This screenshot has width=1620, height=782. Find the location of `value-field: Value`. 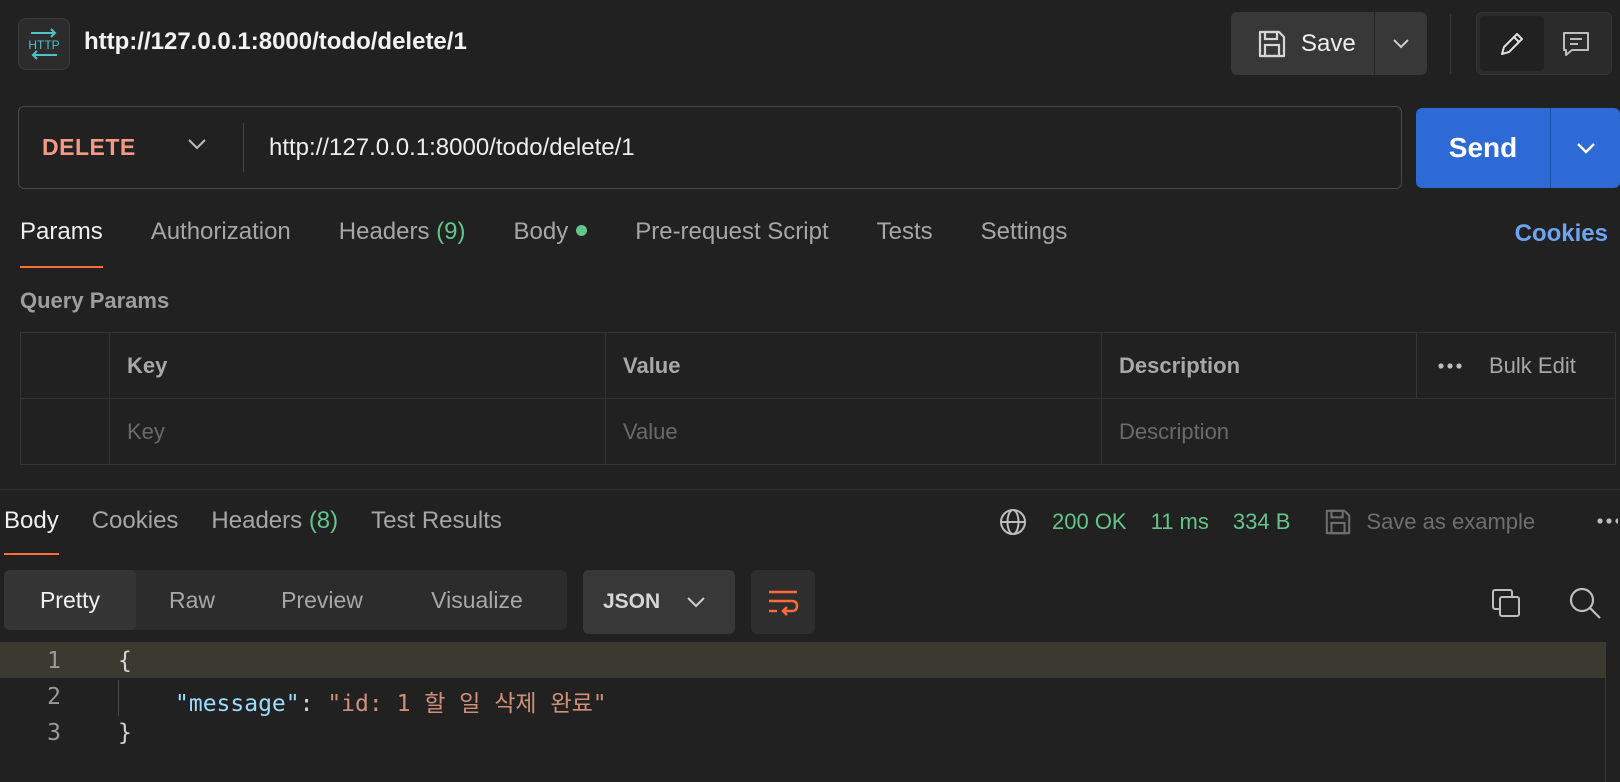

value-field: Value is located at coordinates (854, 432).